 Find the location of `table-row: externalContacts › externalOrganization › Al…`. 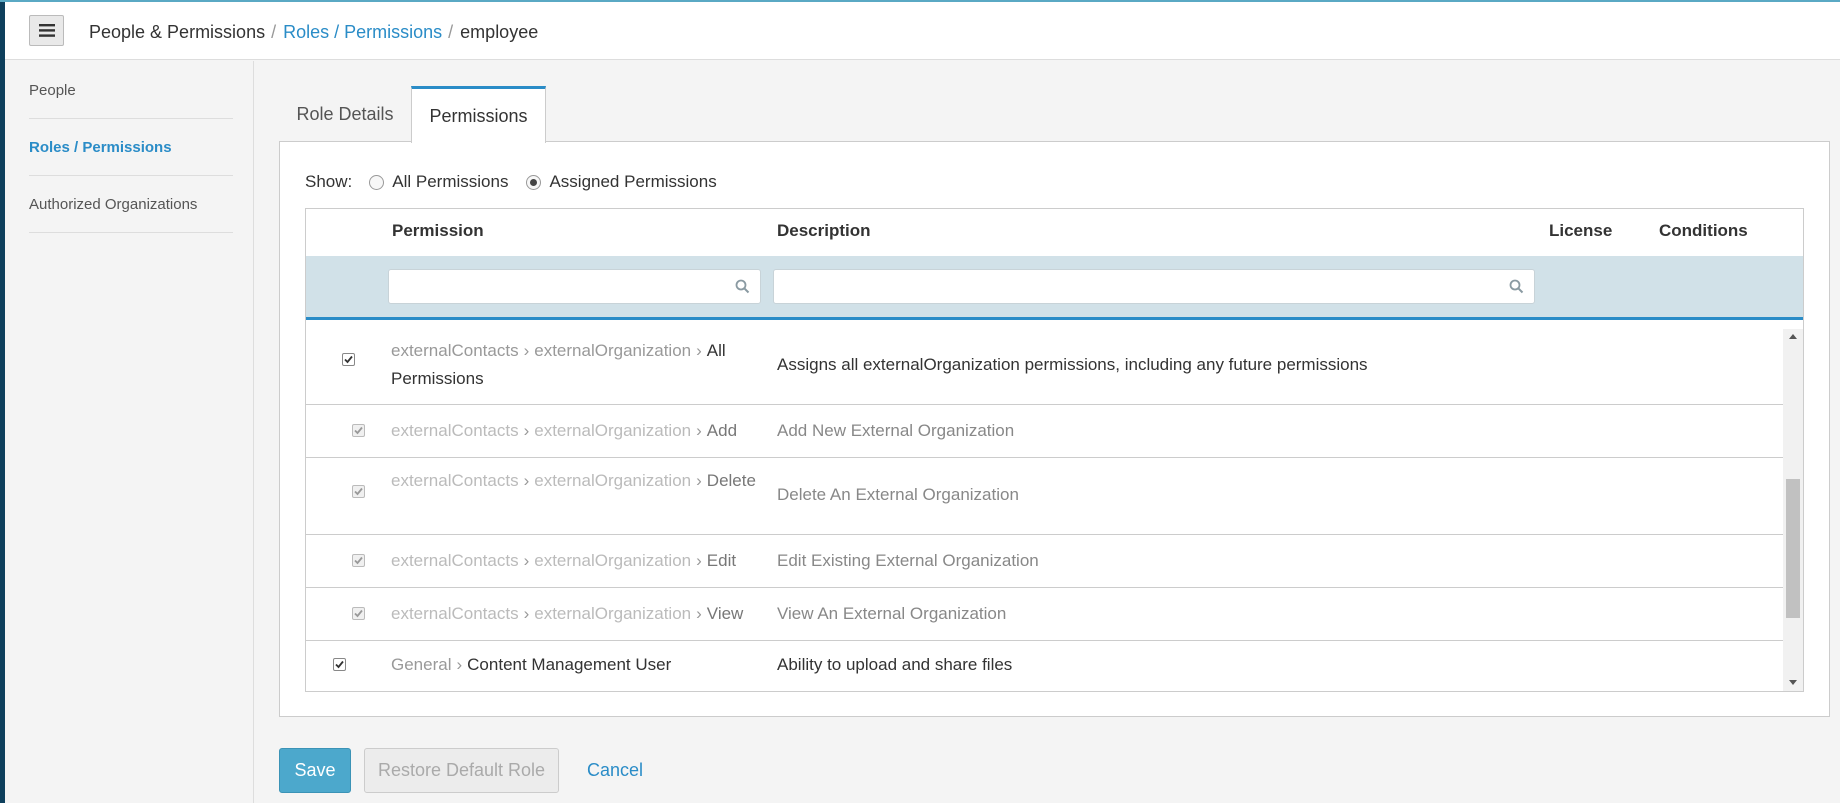

table-row: externalContacts › externalOrganization › Al… is located at coordinates (1044, 367).